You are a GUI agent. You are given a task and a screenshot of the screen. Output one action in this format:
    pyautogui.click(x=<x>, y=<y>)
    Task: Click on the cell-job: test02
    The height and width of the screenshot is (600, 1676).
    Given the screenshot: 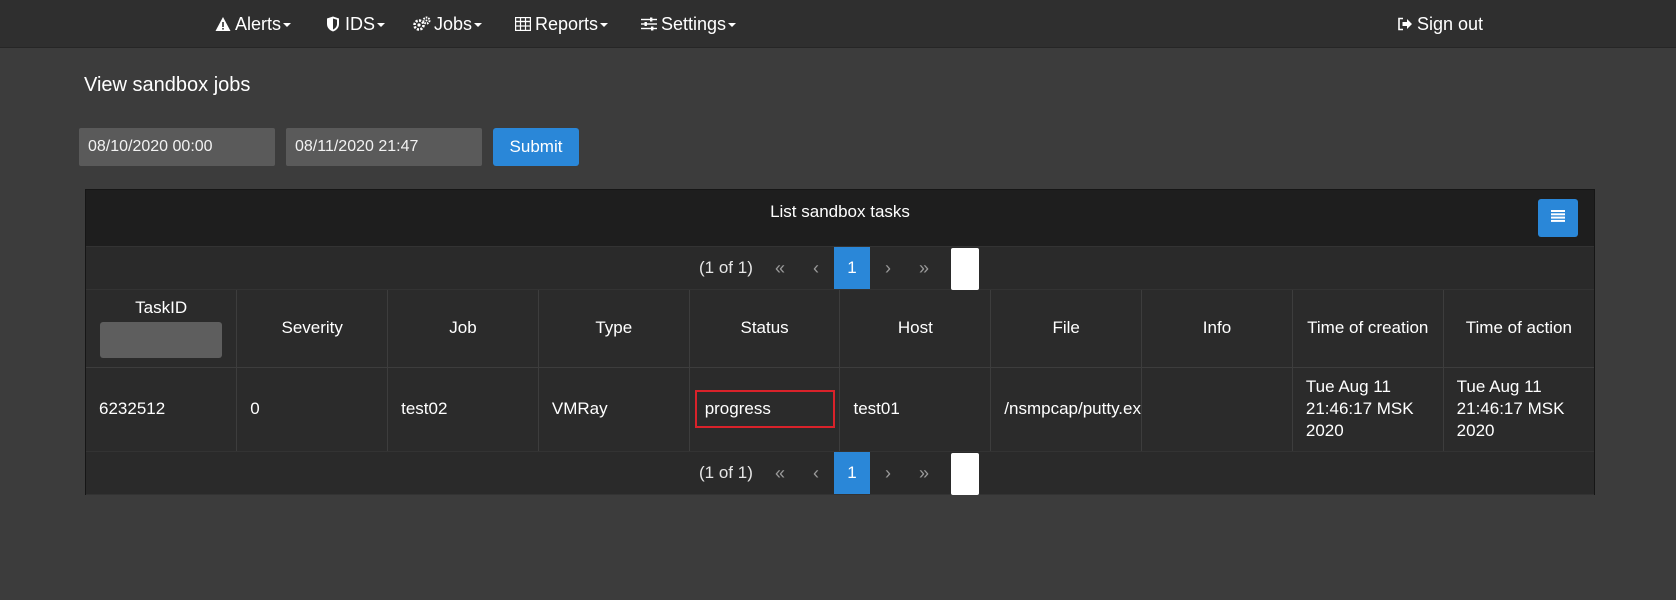 What is the action you would take?
    pyautogui.click(x=463, y=409)
    